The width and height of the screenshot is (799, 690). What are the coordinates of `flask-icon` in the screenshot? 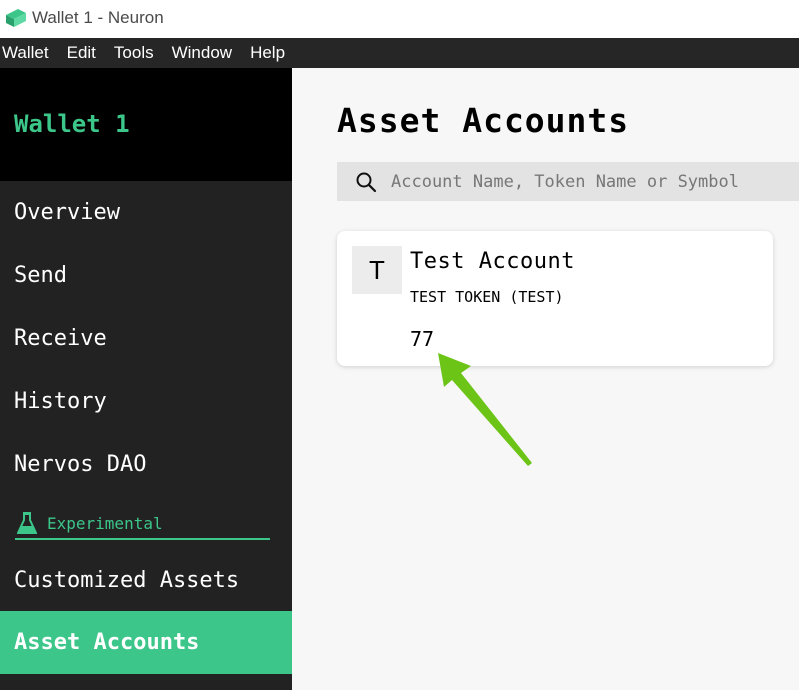 It's located at (27, 523).